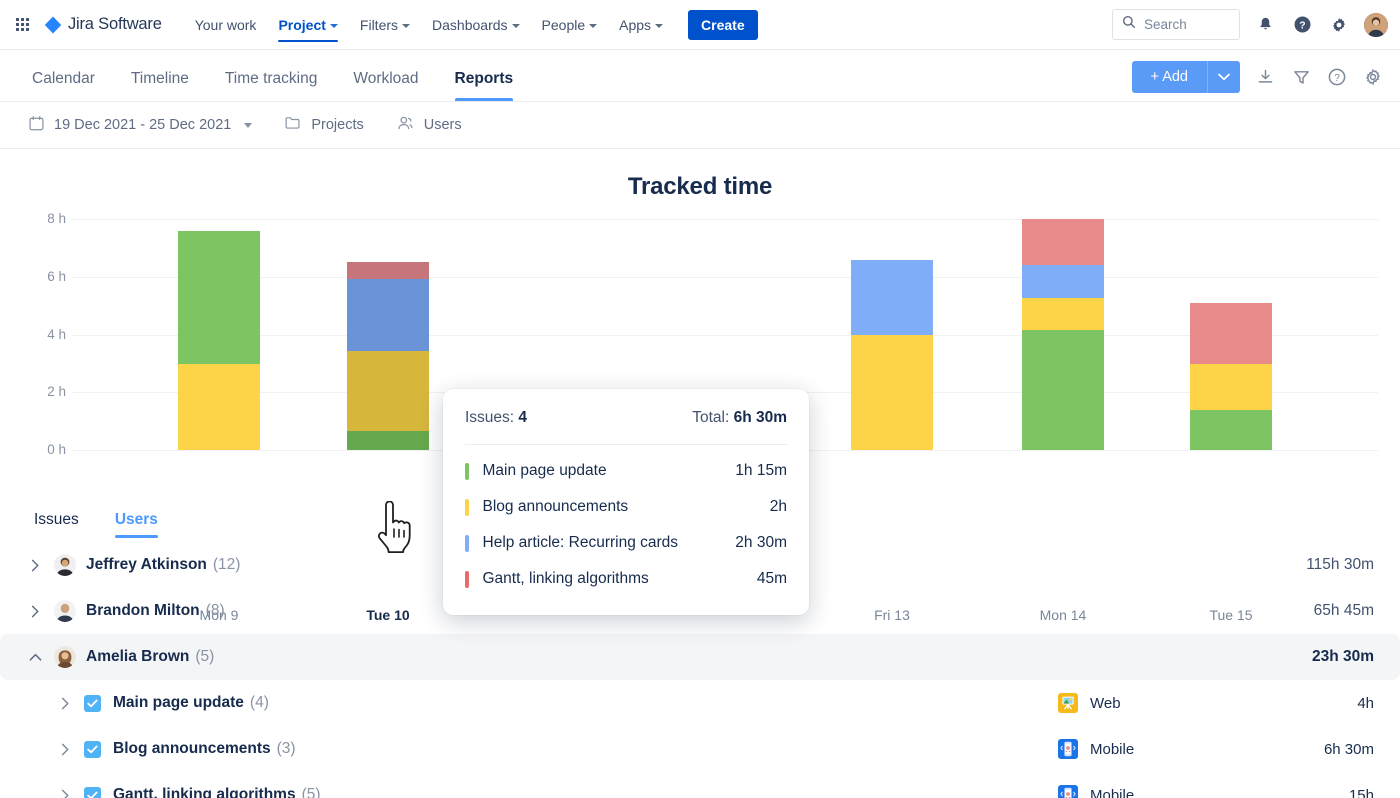 The height and width of the screenshot is (798, 1400). I want to click on tooltip-row: Main page update 1h 15m, so click(626, 471).